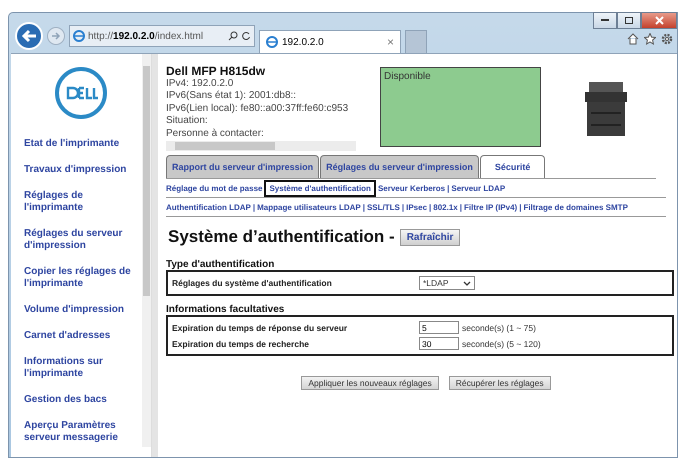 This screenshot has height=458, width=678. Describe the element at coordinates (80, 278) in the screenshot. I see `sidebar-link: Copier les réglages de l'imprimante` at that location.